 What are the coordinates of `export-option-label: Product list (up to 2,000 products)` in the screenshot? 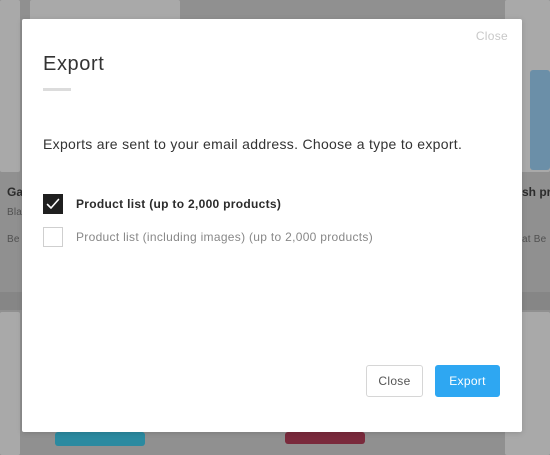 It's located at (179, 204).